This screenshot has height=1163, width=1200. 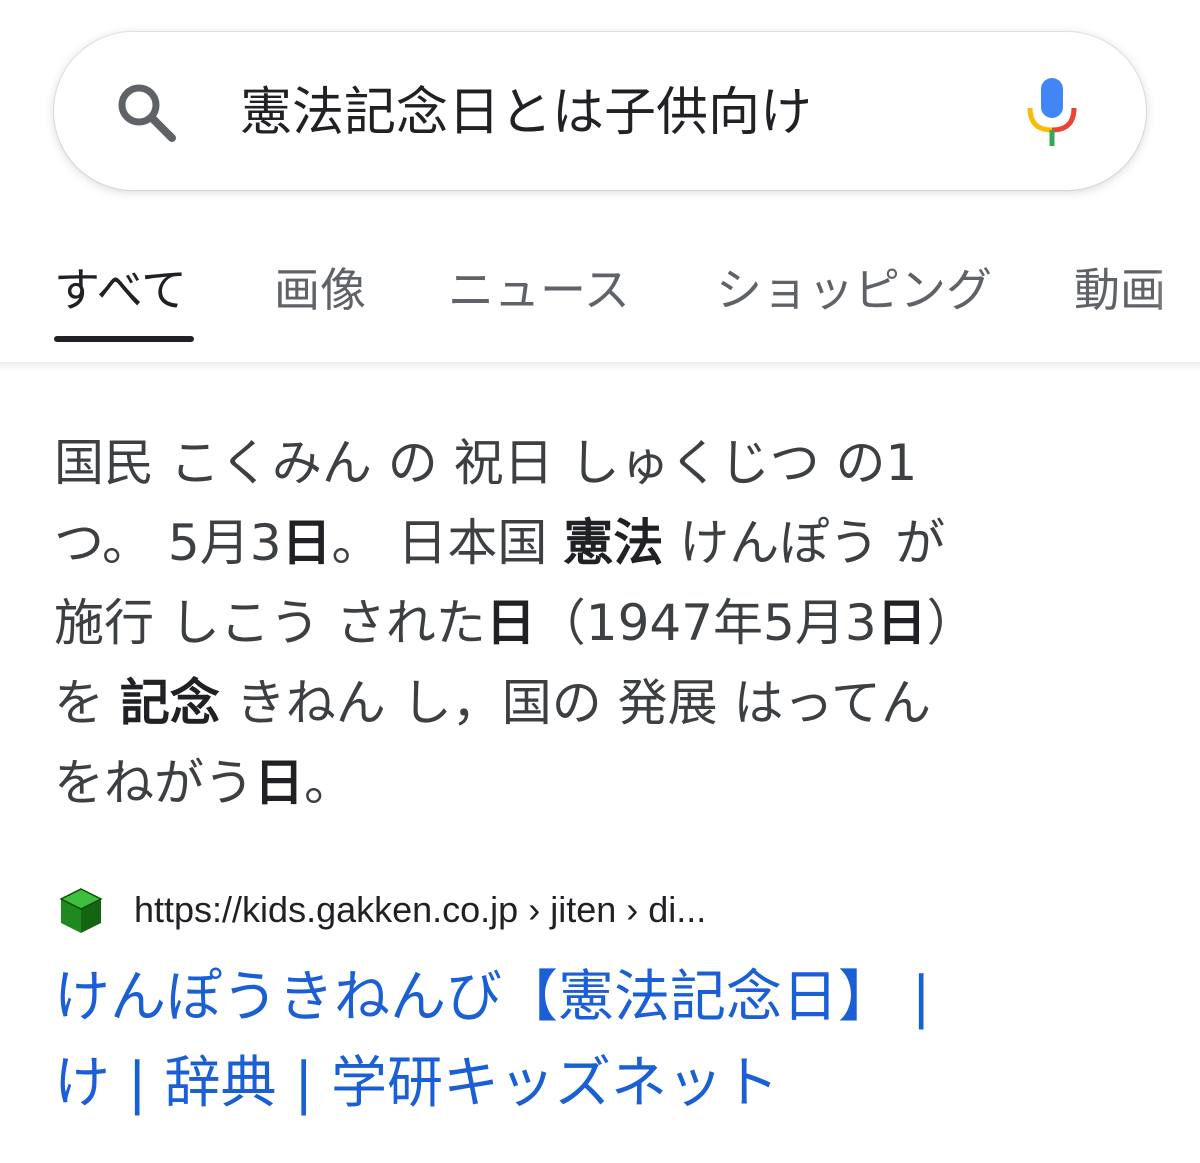 What do you see at coordinates (1178, 300) in the screenshot?
I see `tabs-scroll-fade` at bounding box center [1178, 300].